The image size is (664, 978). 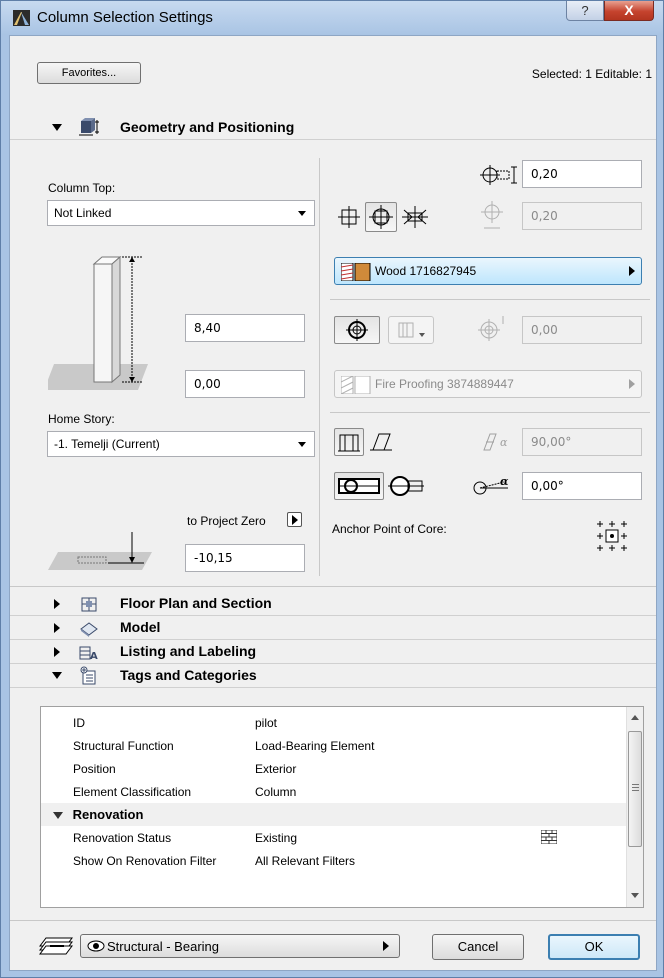 What do you see at coordinates (245, 558) in the screenshot?
I see `project-zero-offset-field: -10,15` at bounding box center [245, 558].